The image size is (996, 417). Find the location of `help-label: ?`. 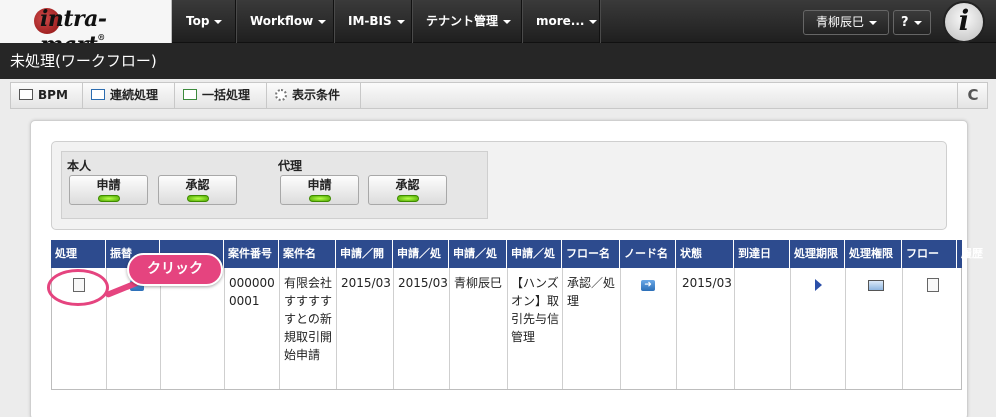

help-label: ? is located at coordinates (905, 22).